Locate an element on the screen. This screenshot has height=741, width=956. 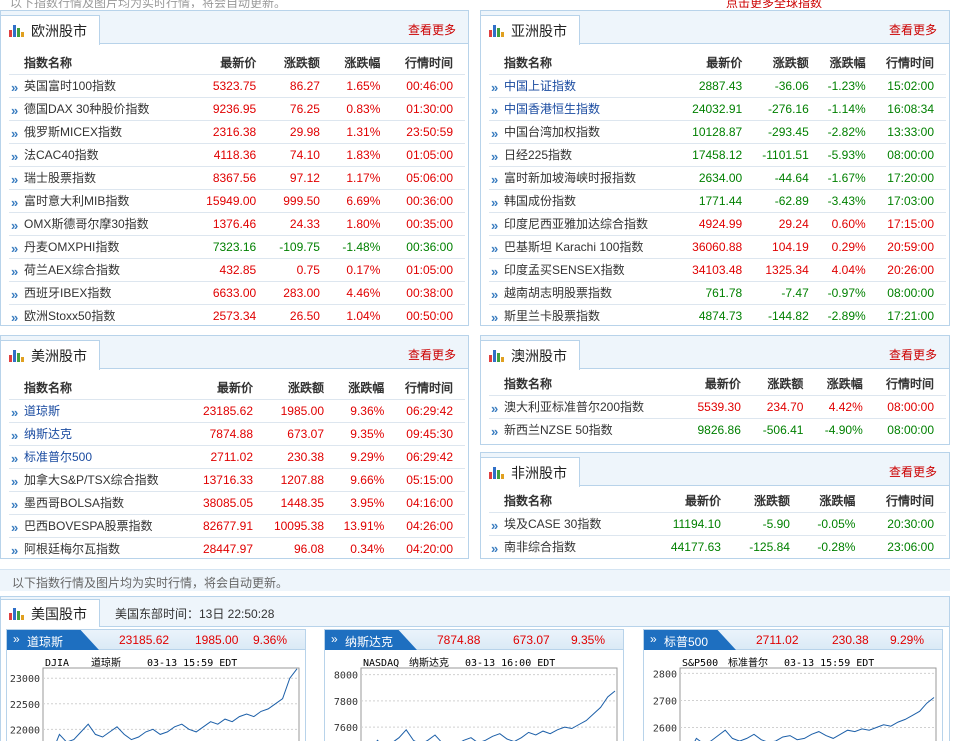
index-name: 道琼斯 is located at coordinates (101, 410).